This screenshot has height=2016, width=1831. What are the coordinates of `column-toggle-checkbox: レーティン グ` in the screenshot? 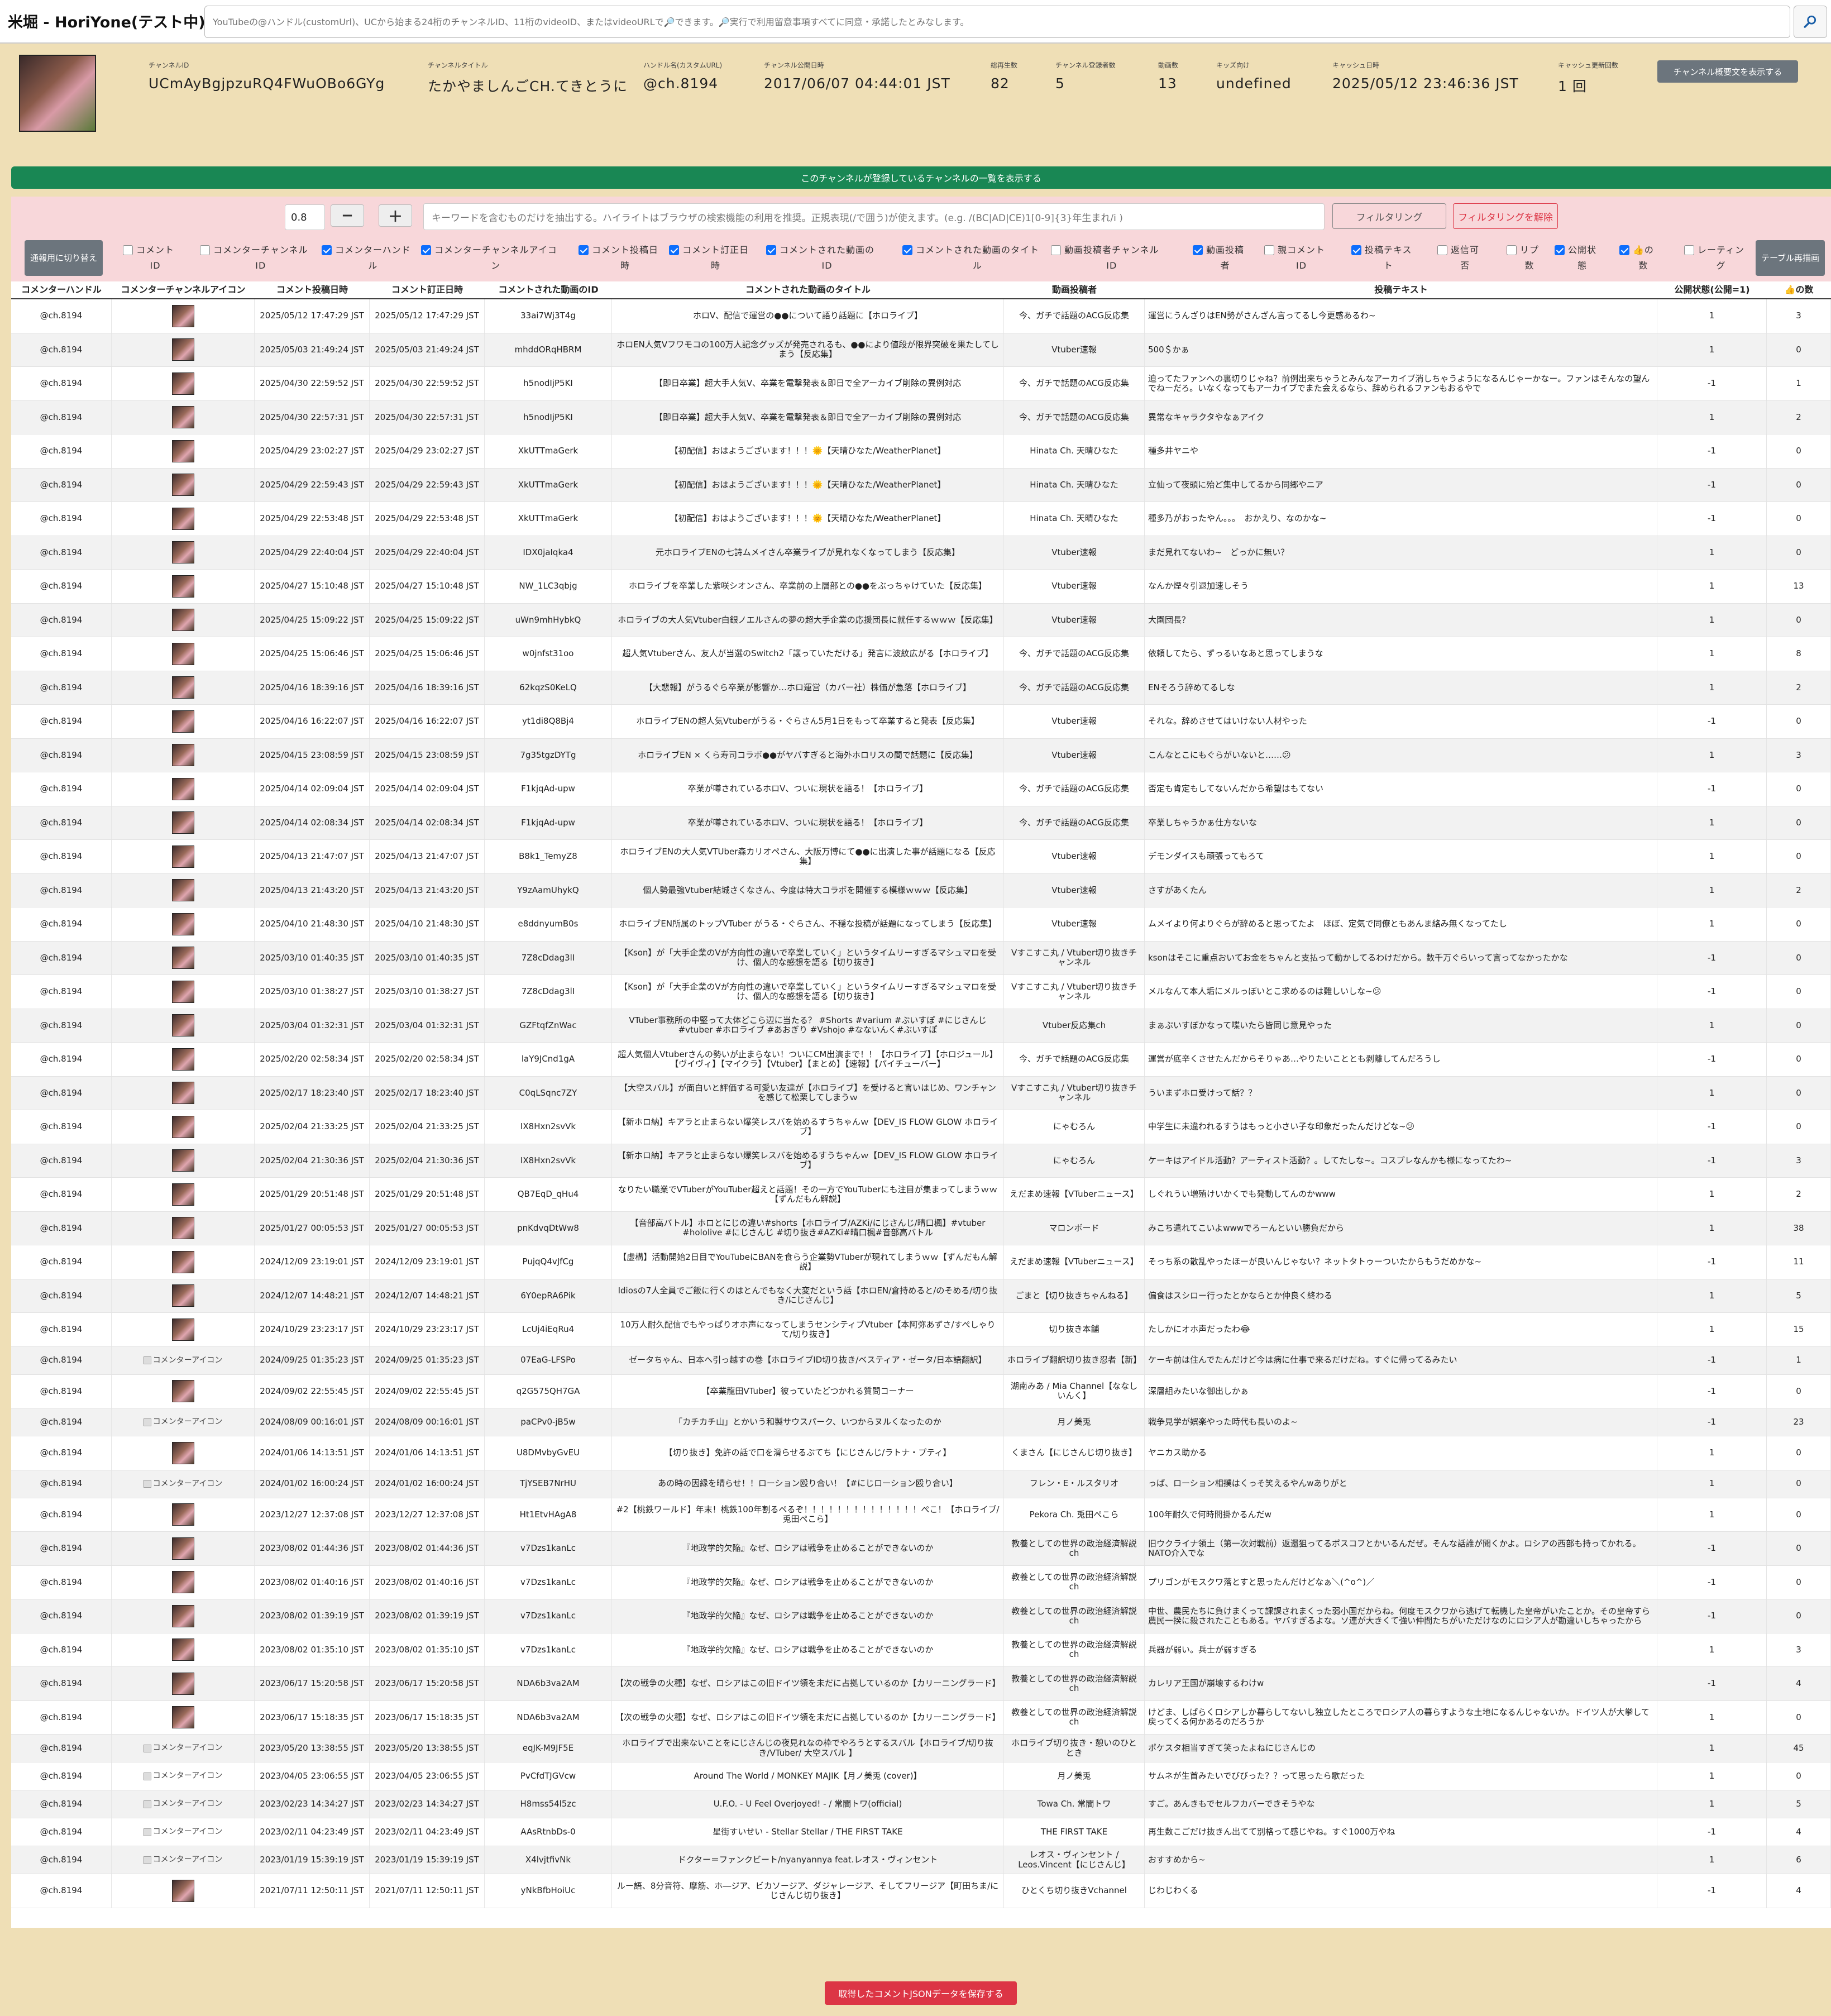 It's located at (1714, 258).